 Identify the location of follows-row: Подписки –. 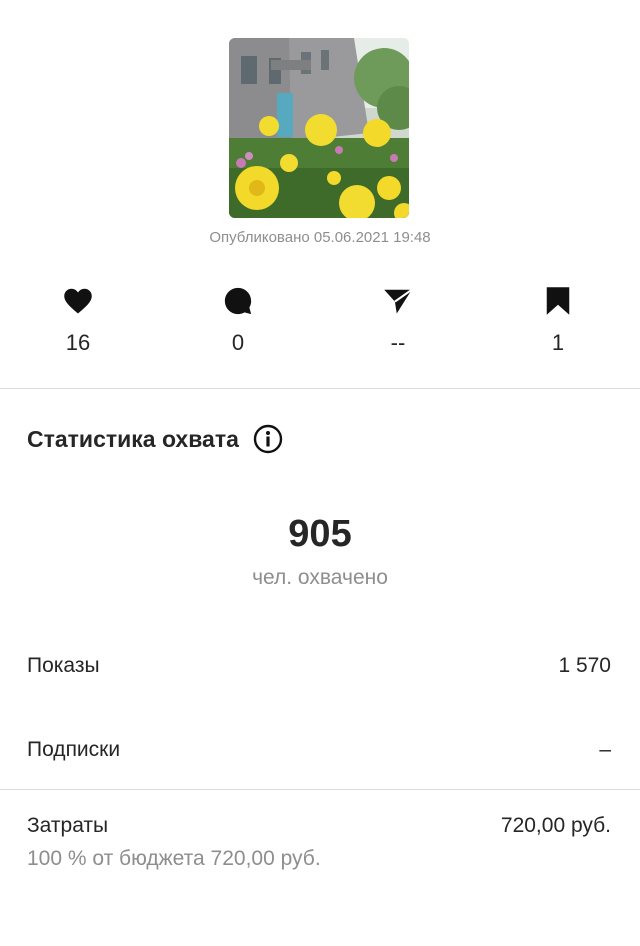
(319, 750).